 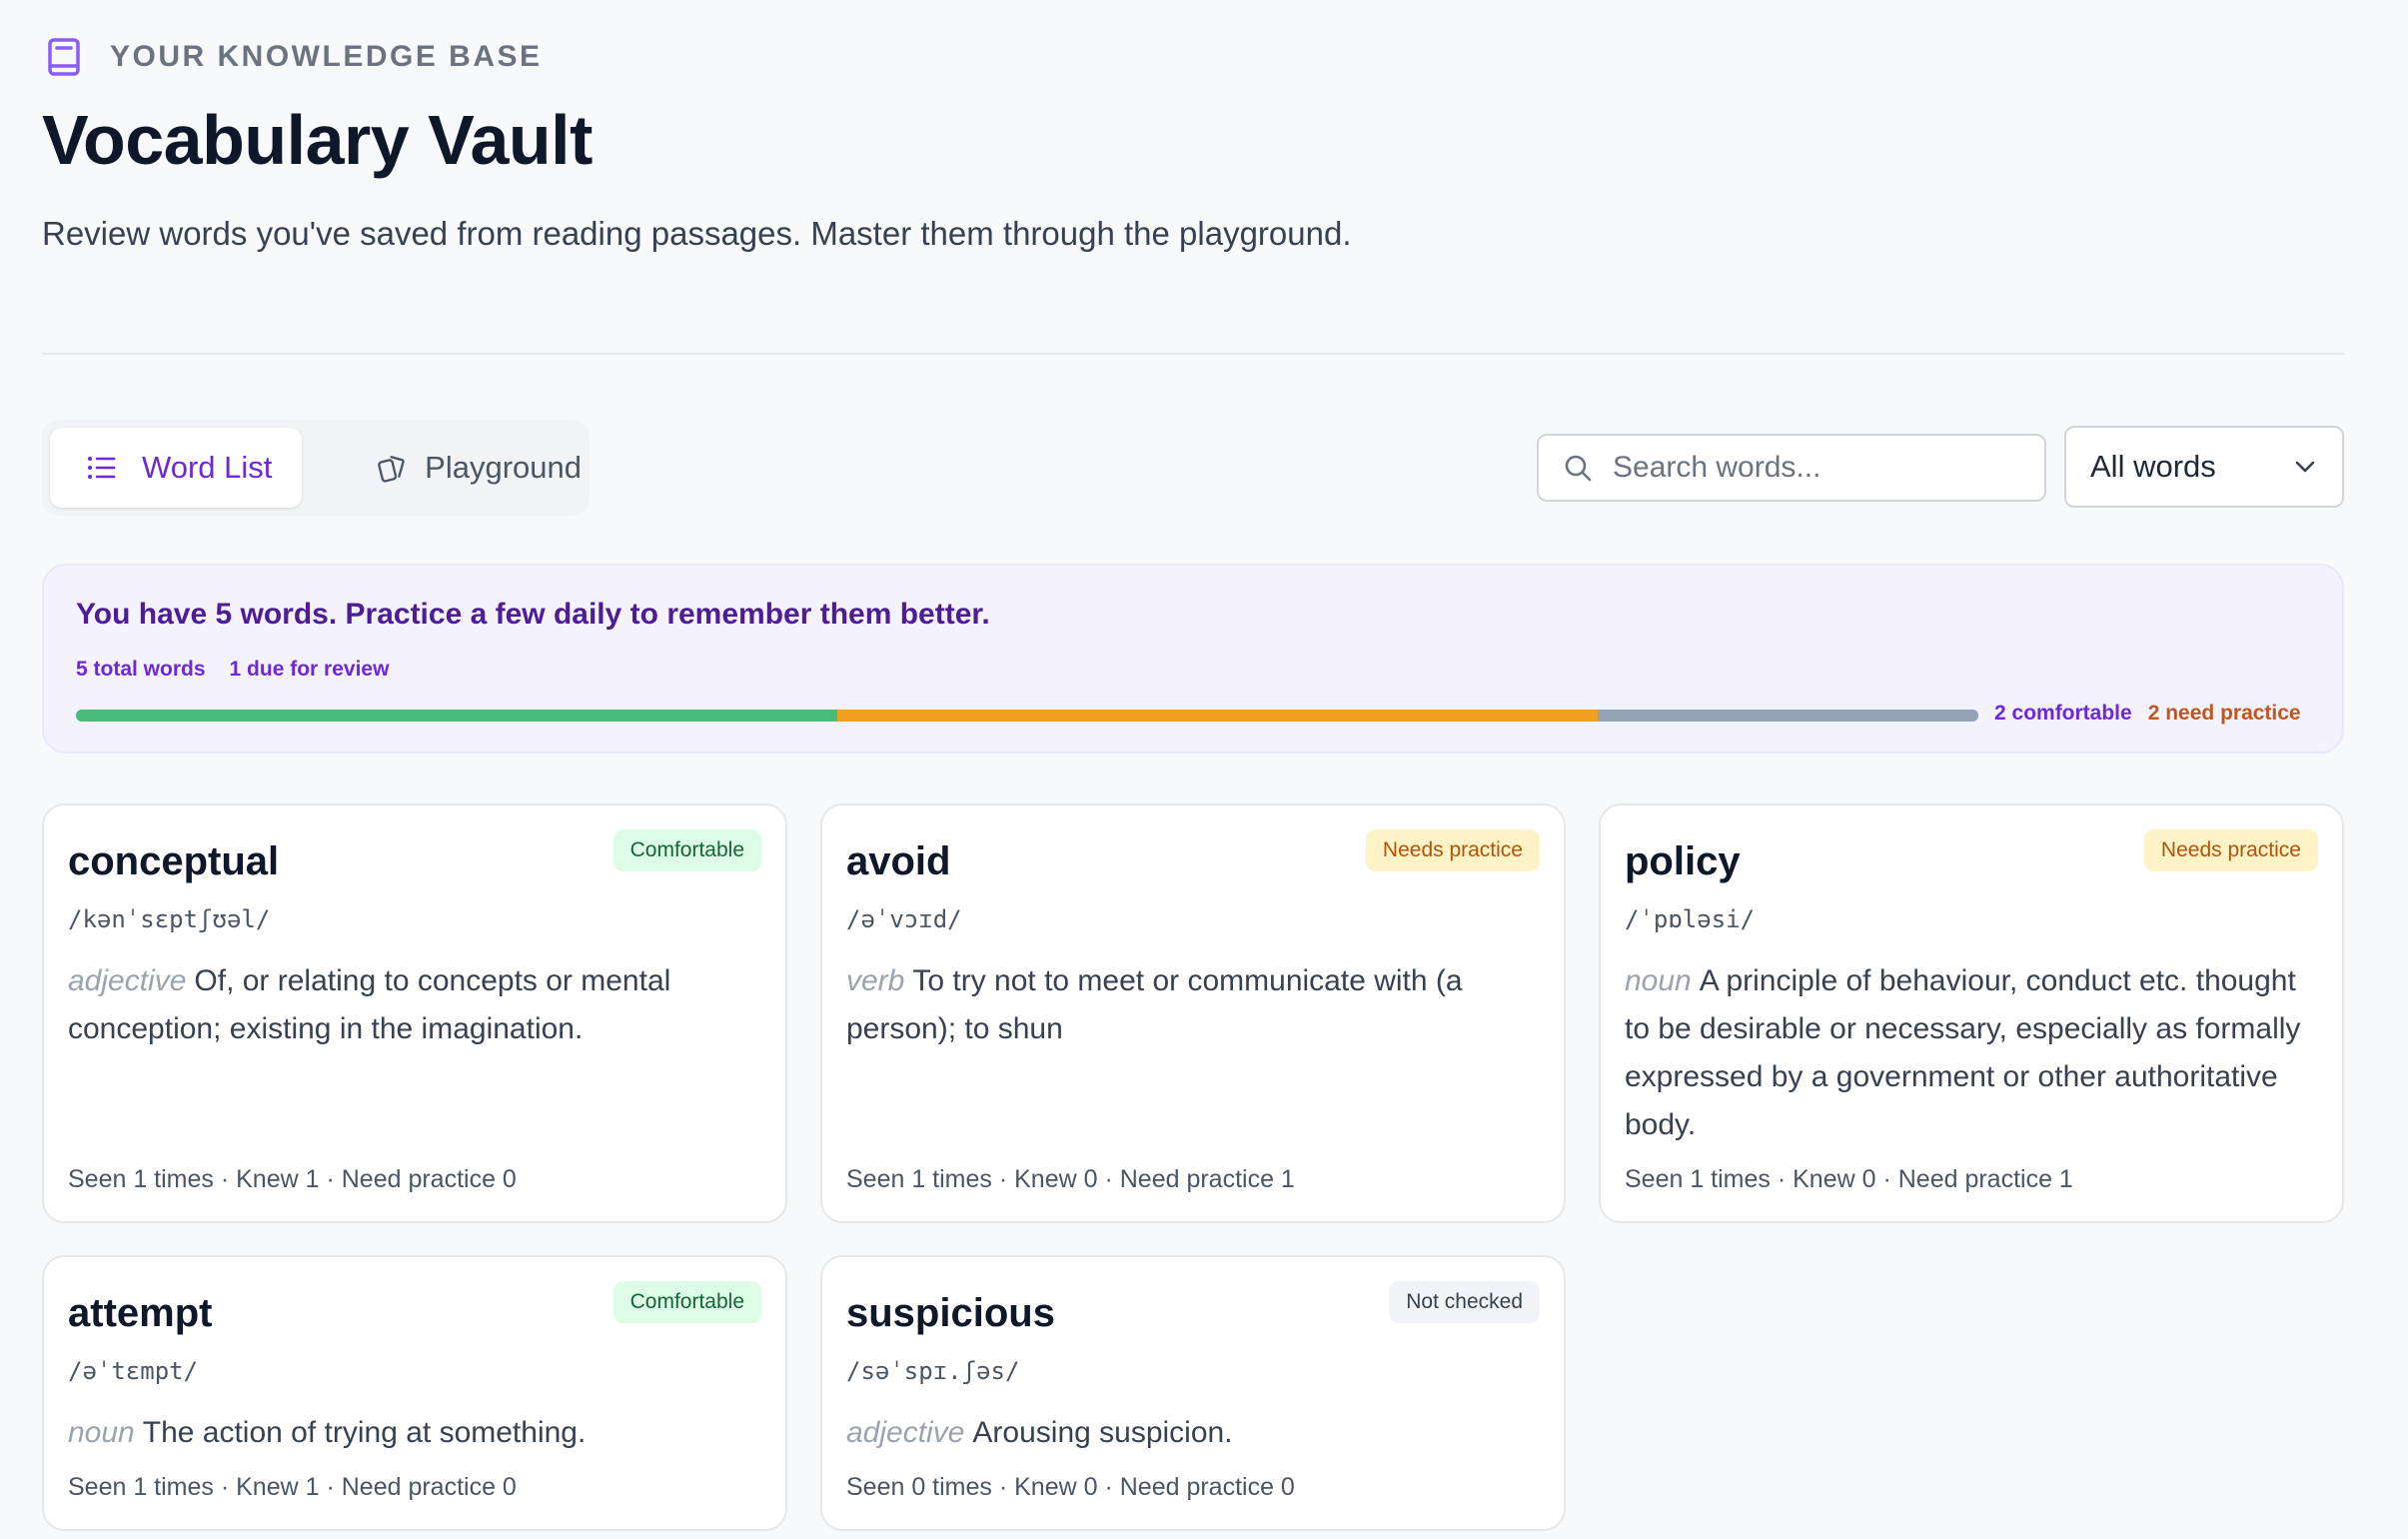 I want to click on total-words: 5 total words, so click(x=141, y=669).